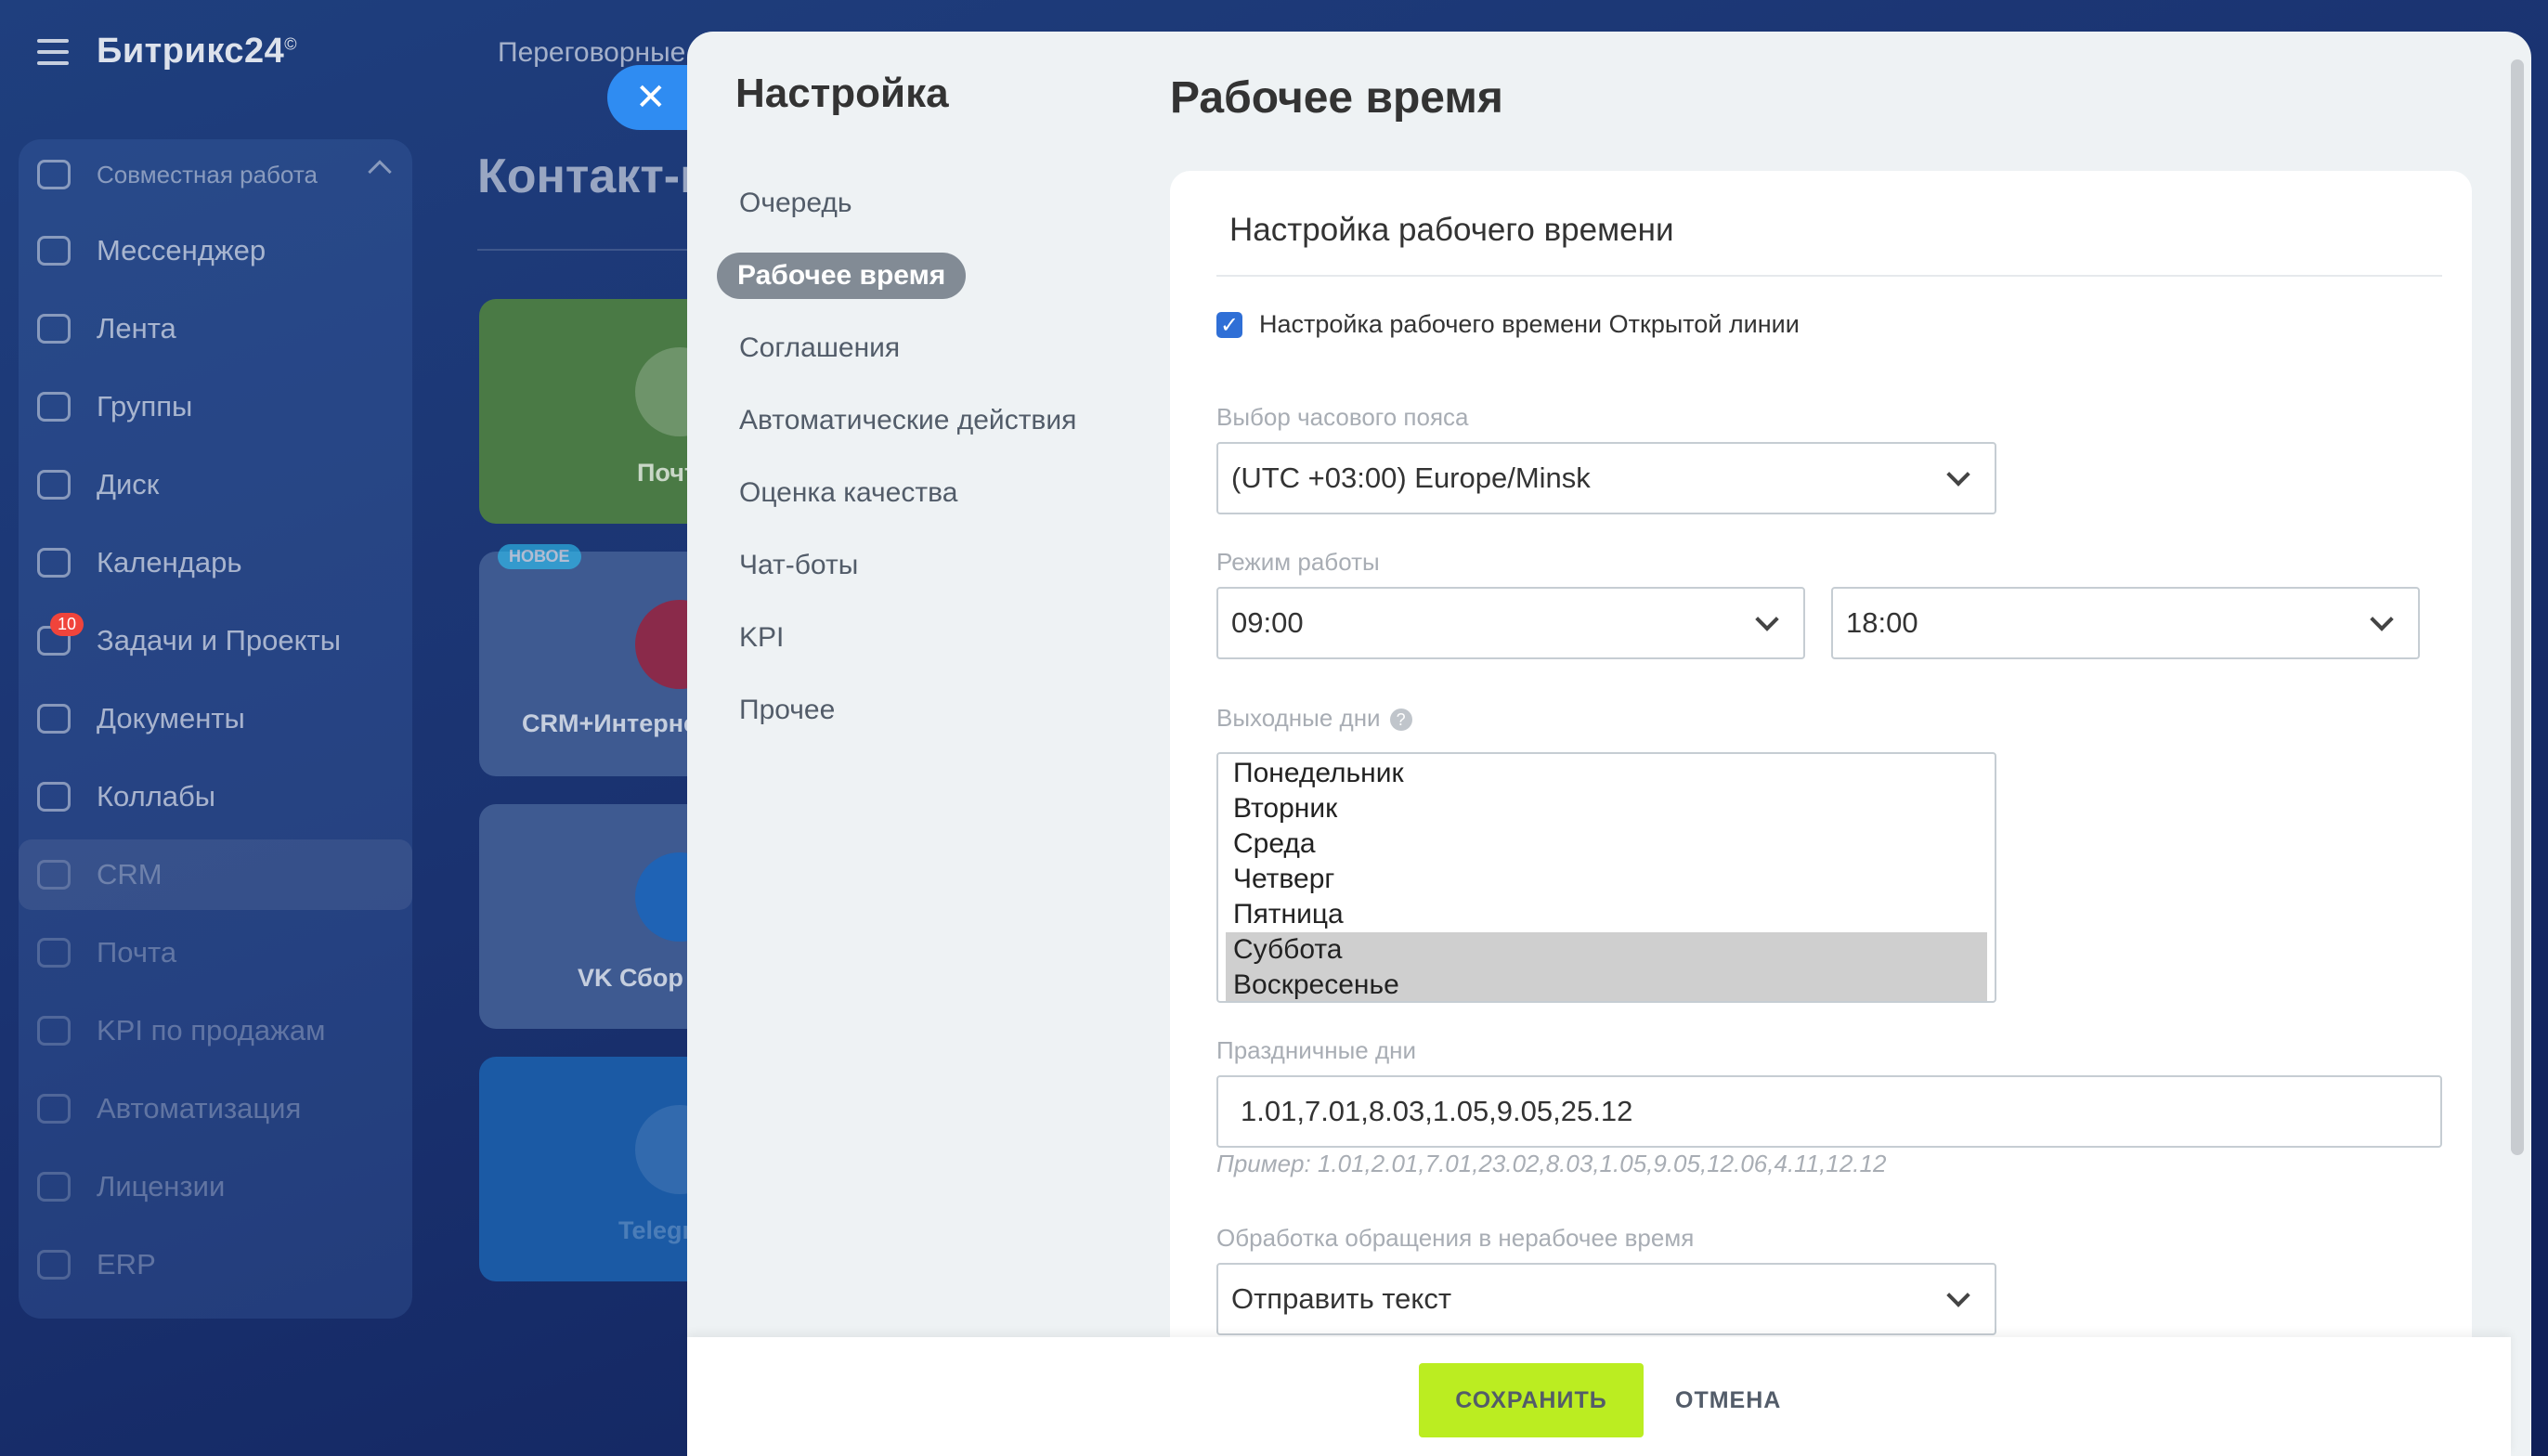  What do you see at coordinates (54, 953) in the screenshot?
I see `mail-icon` at bounding box center [54, 953].